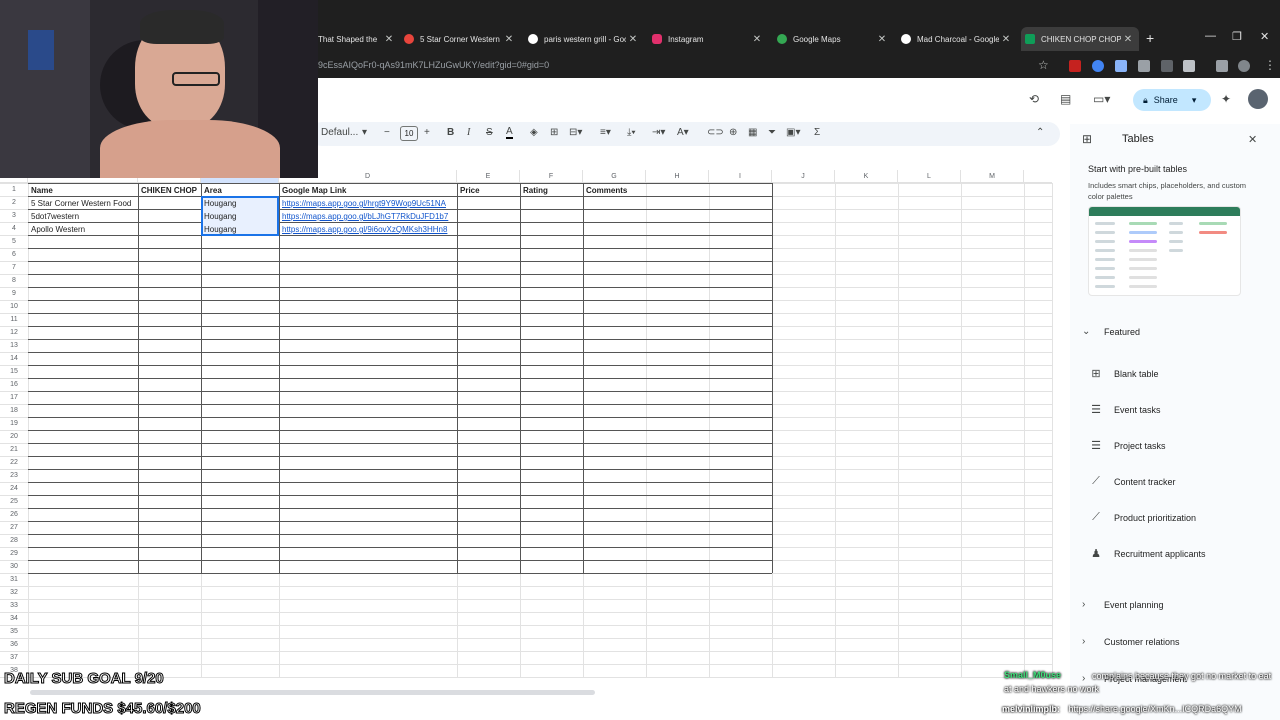 The width and height of the screenshot is (1280, 720). What do you see at coordinates (866, 176) in the screenshot?
I see `column-header: K` at bounding box center [866, 176].